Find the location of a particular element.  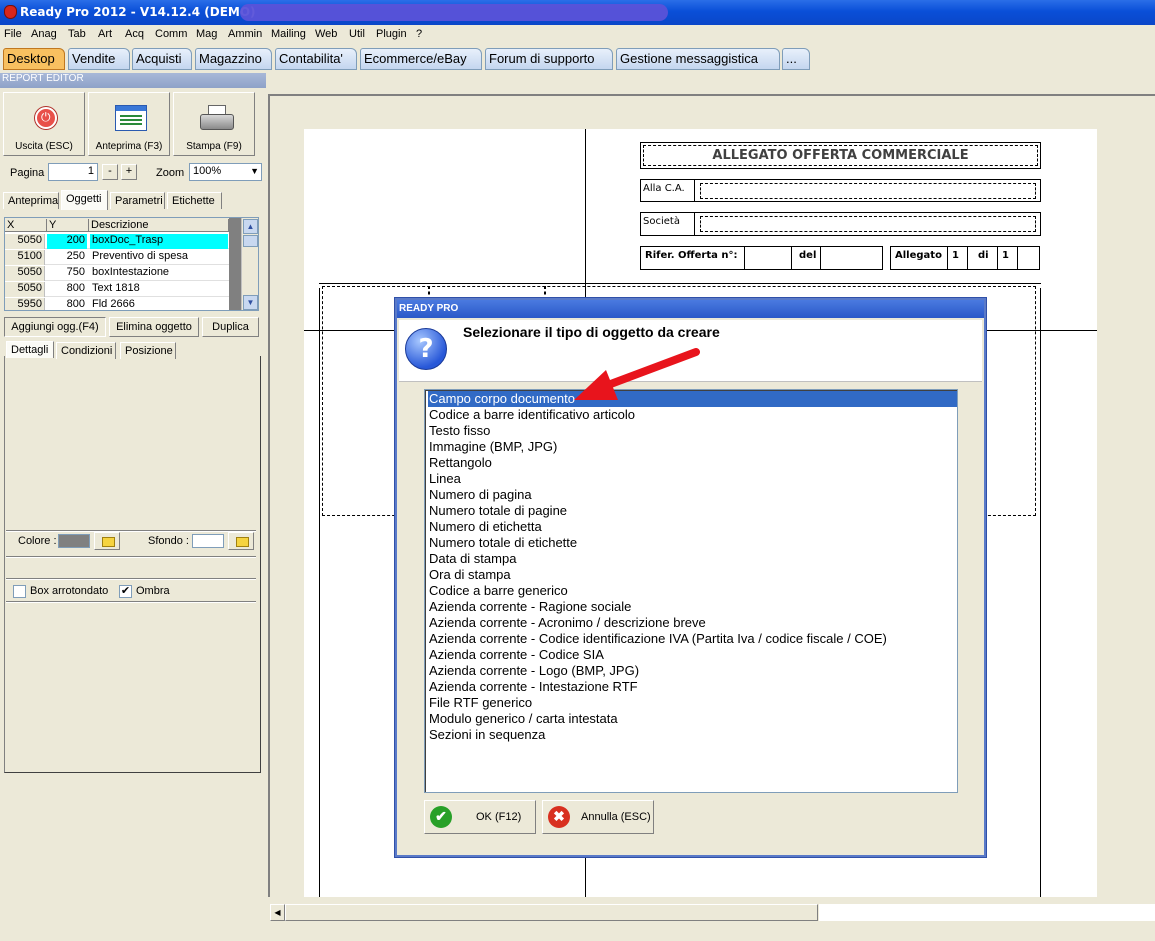

list-item: Numero totale di pagine is located at coordinates (692, 511).